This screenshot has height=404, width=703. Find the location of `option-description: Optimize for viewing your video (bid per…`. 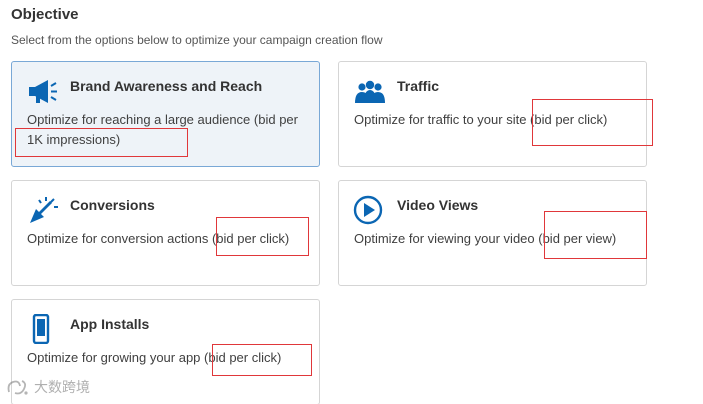

option-description: Optimize for viewing your video (bid per… is located at coordinates (485, 238).